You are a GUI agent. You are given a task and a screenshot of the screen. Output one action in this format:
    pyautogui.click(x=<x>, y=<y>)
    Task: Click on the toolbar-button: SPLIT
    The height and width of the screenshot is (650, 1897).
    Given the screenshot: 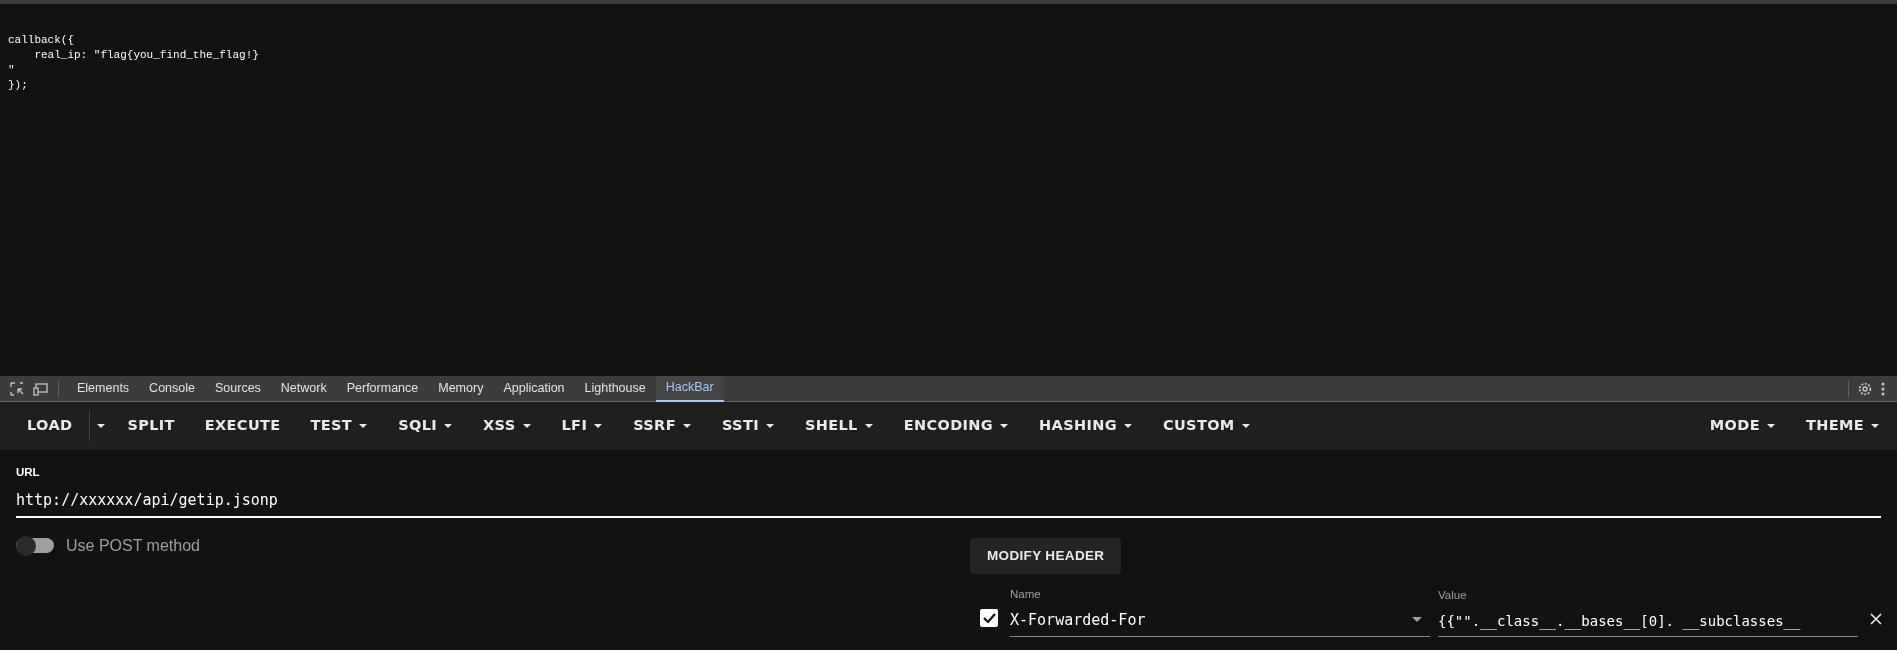 What is the action you would take?
    pyautogui.click(x=151, y=426)
    